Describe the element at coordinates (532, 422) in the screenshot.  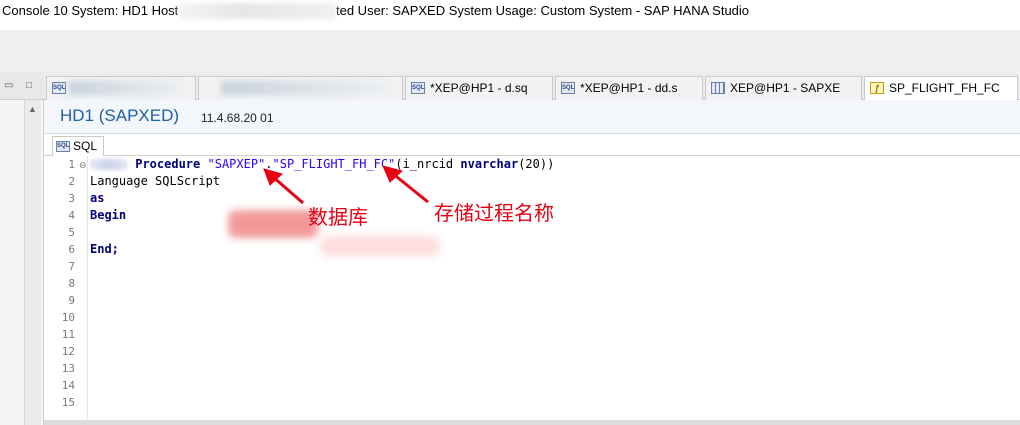
I see `editor-bottom-border` at that location.